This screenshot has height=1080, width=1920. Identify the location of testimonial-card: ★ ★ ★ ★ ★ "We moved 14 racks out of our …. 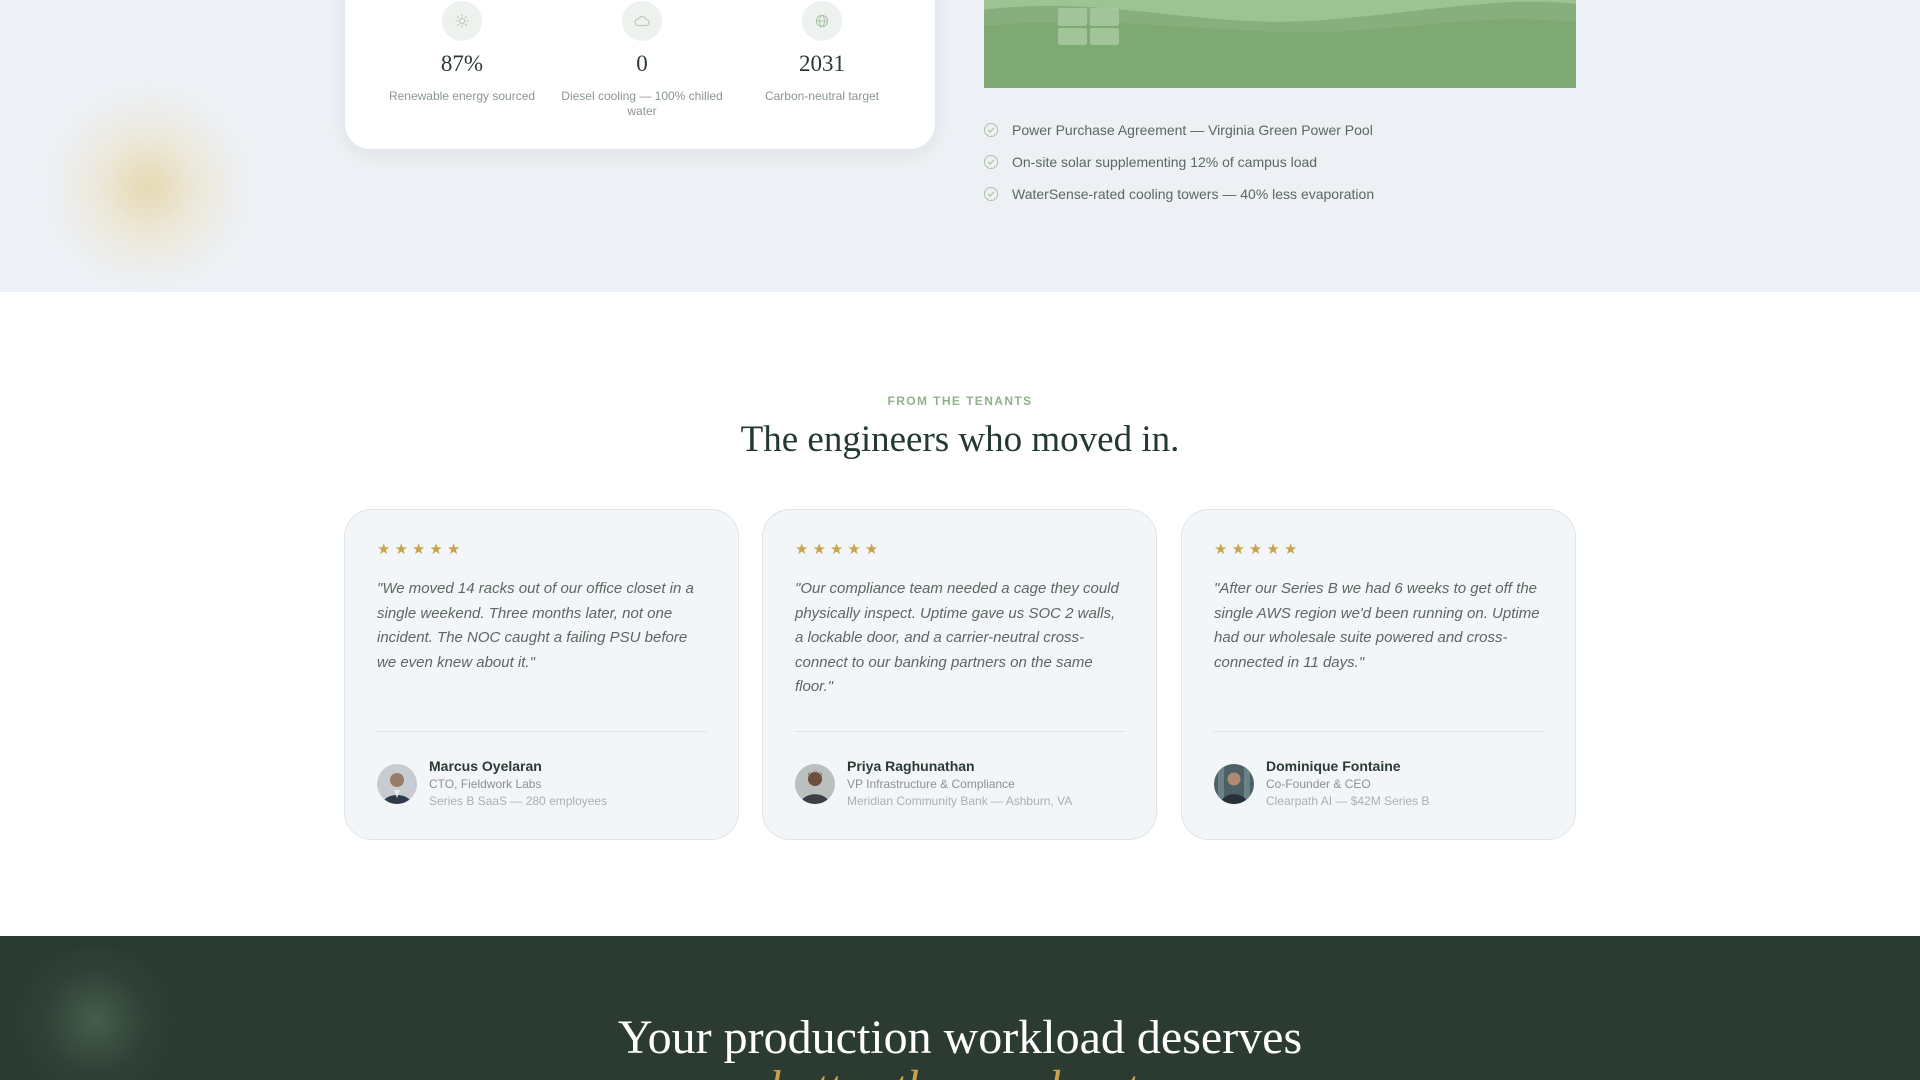
(541, 674).